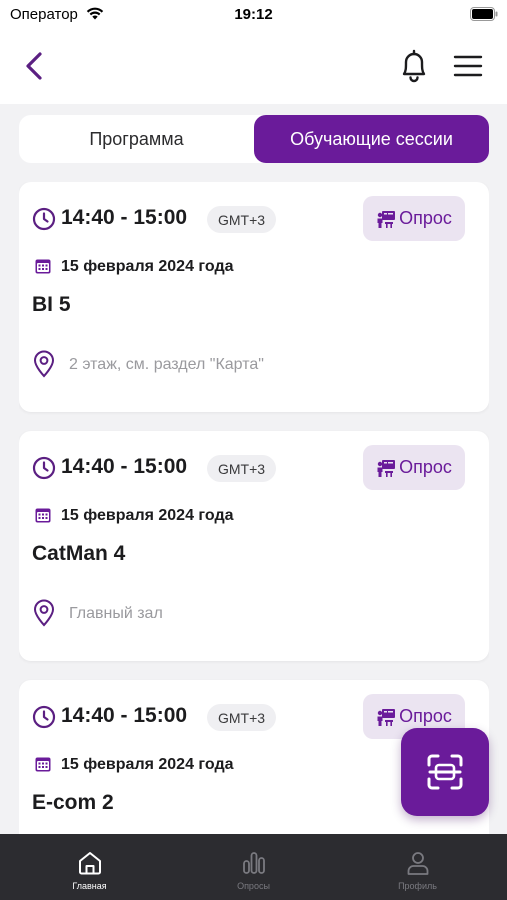  I want to click on hamburger-menu-icon, so click(468, 66).